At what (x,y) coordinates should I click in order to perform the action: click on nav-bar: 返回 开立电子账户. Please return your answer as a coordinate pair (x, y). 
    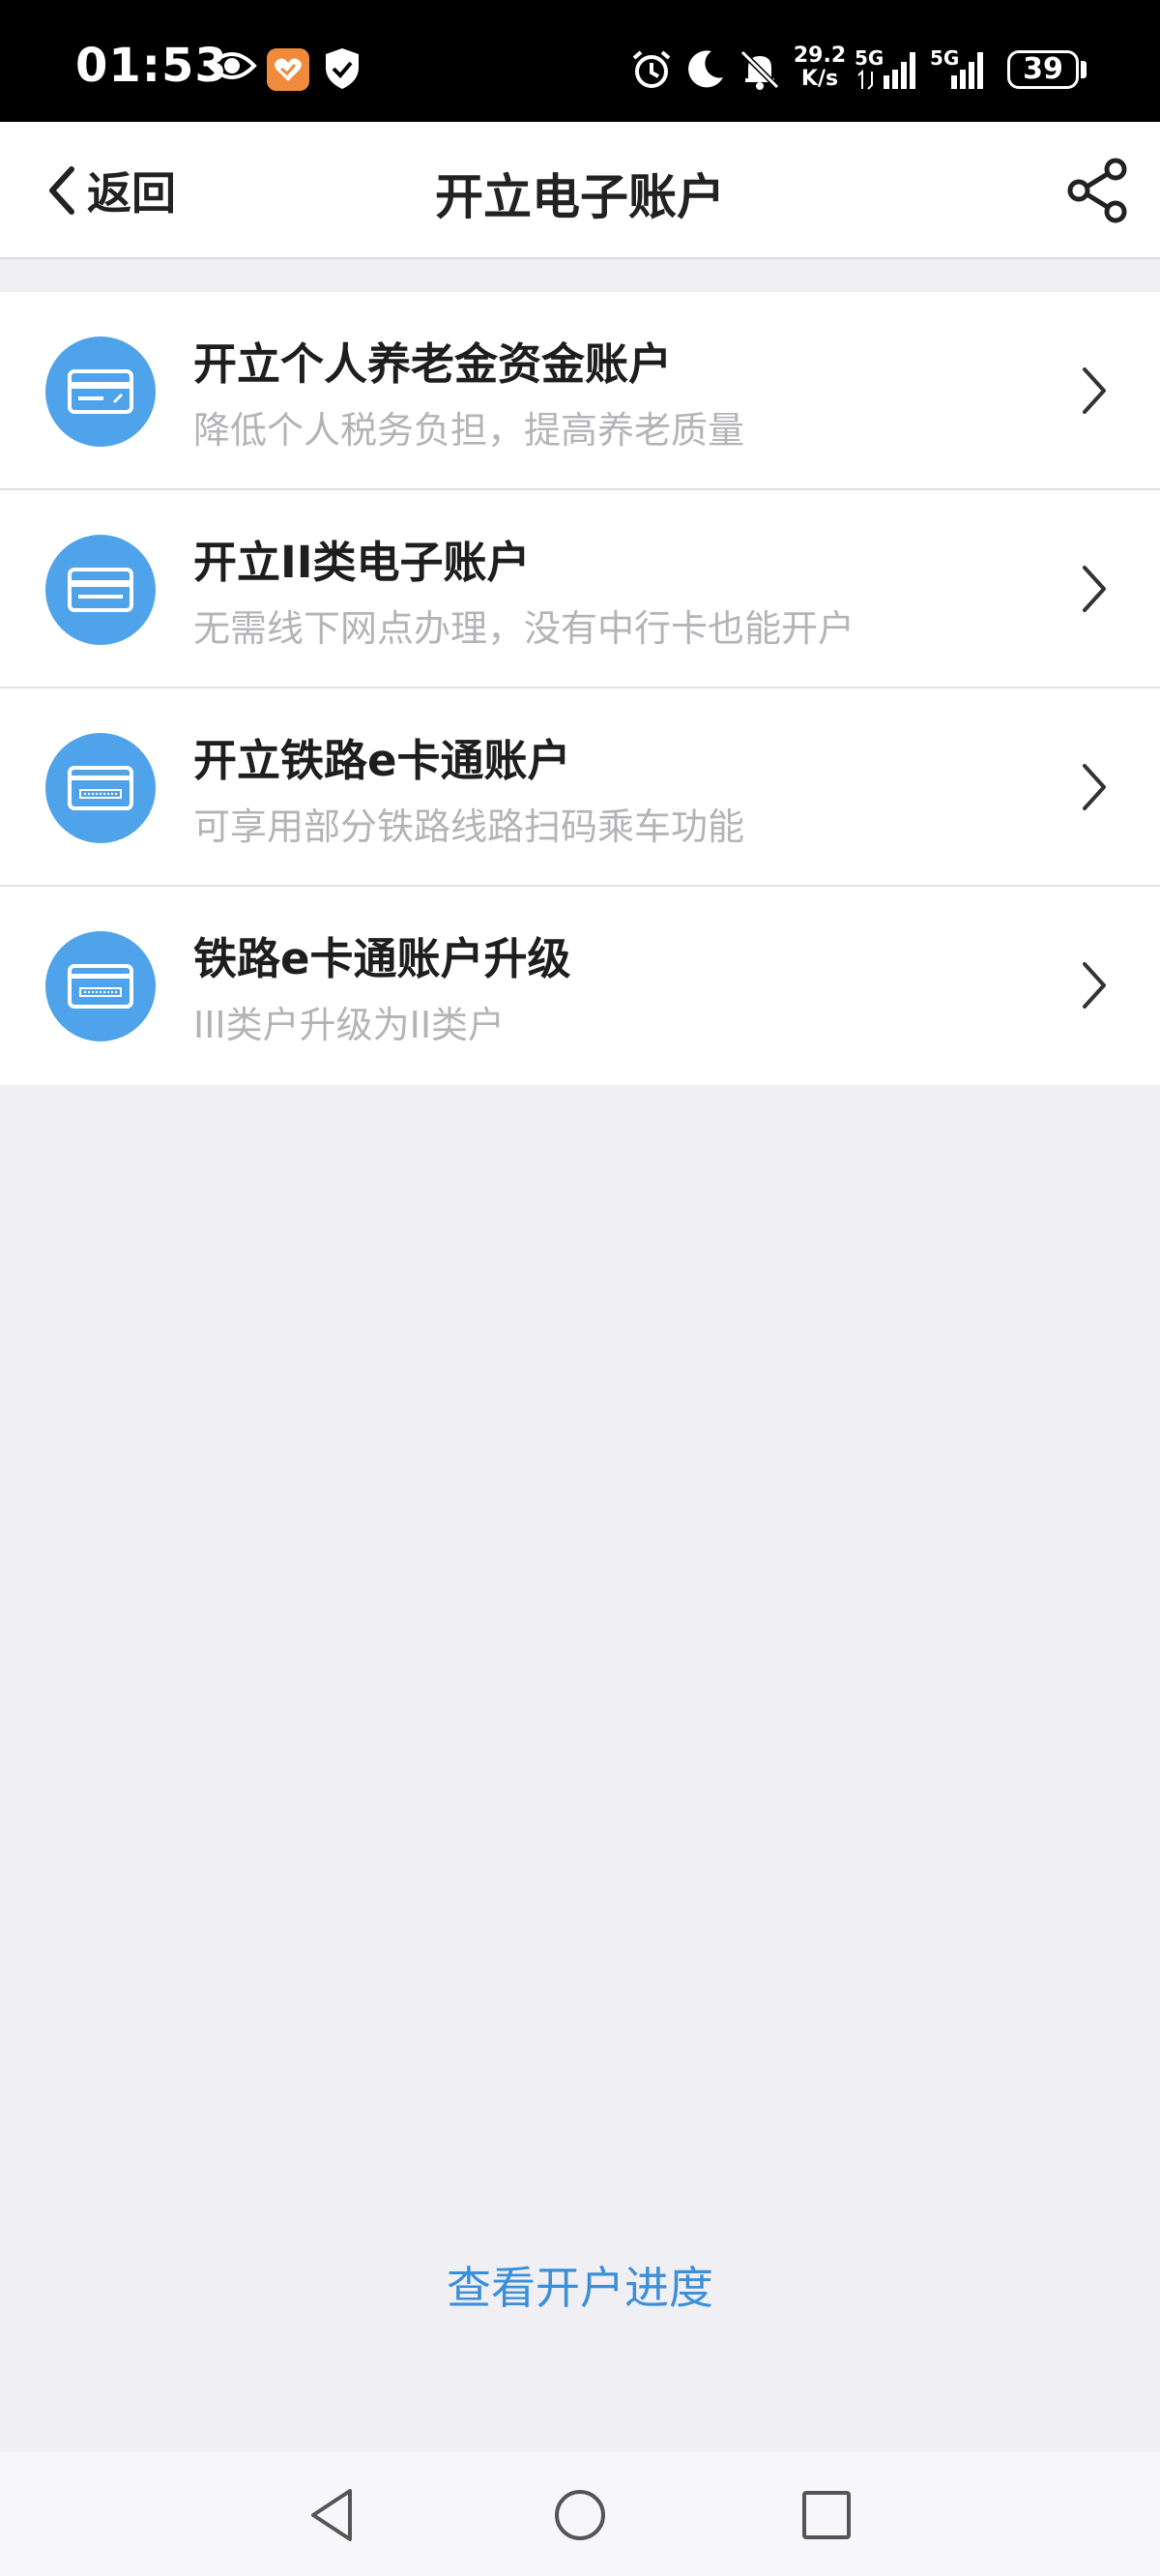
    Looking at the image, I should click on (580, 190).